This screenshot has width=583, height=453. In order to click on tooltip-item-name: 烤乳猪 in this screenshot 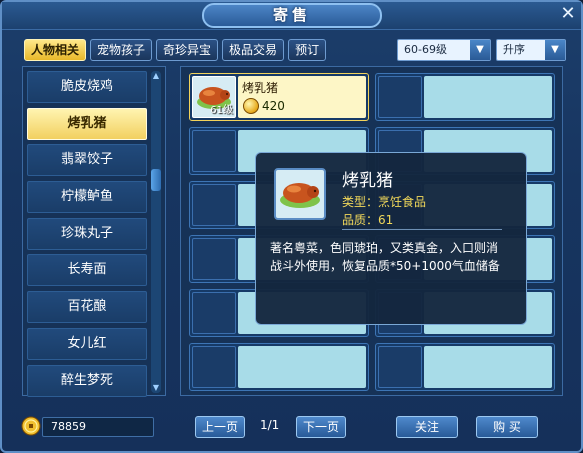, I will do `click(367, 181)`.